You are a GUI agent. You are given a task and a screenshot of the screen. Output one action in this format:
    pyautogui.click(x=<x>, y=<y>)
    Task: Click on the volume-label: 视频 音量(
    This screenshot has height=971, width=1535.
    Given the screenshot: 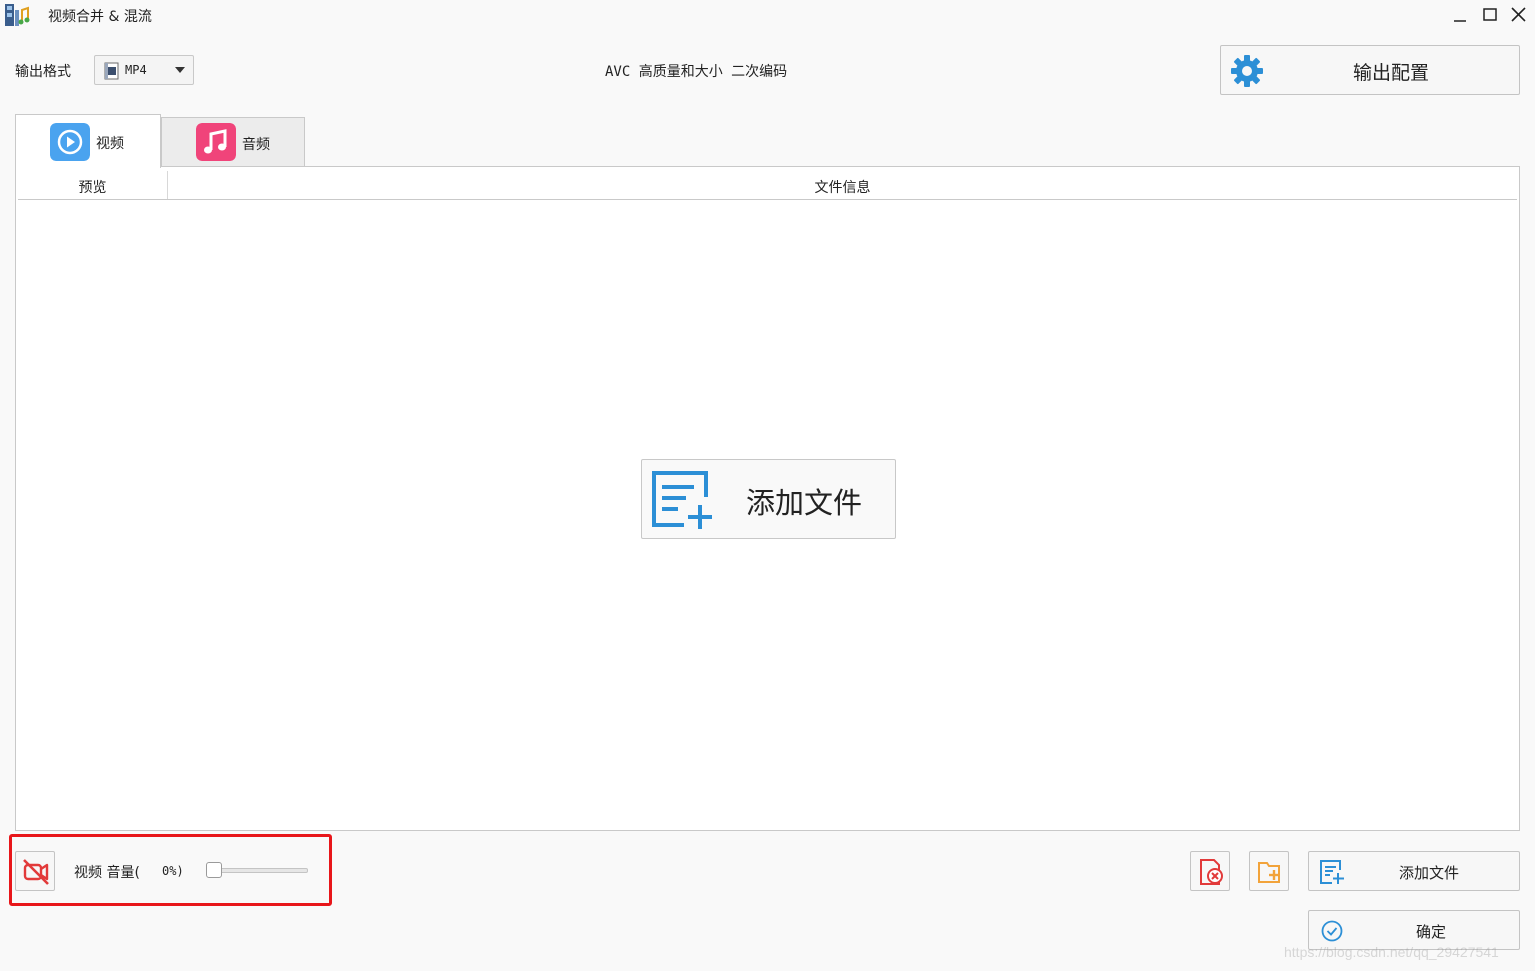 What is the action you would take?
    pyautogui.click(x=107, y=872)
    